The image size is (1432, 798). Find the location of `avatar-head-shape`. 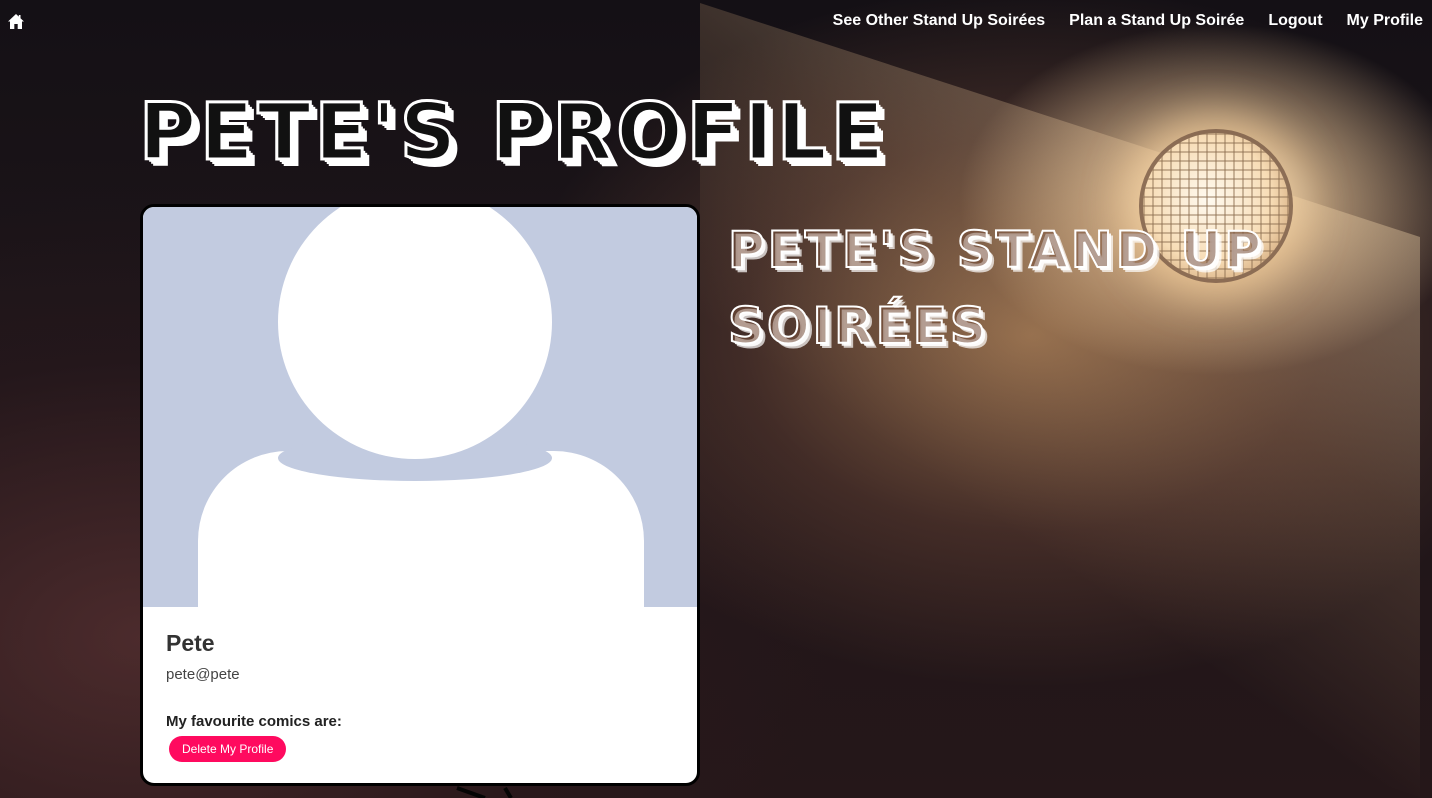

avatar-head-shape is located at coordinates (415, 333).